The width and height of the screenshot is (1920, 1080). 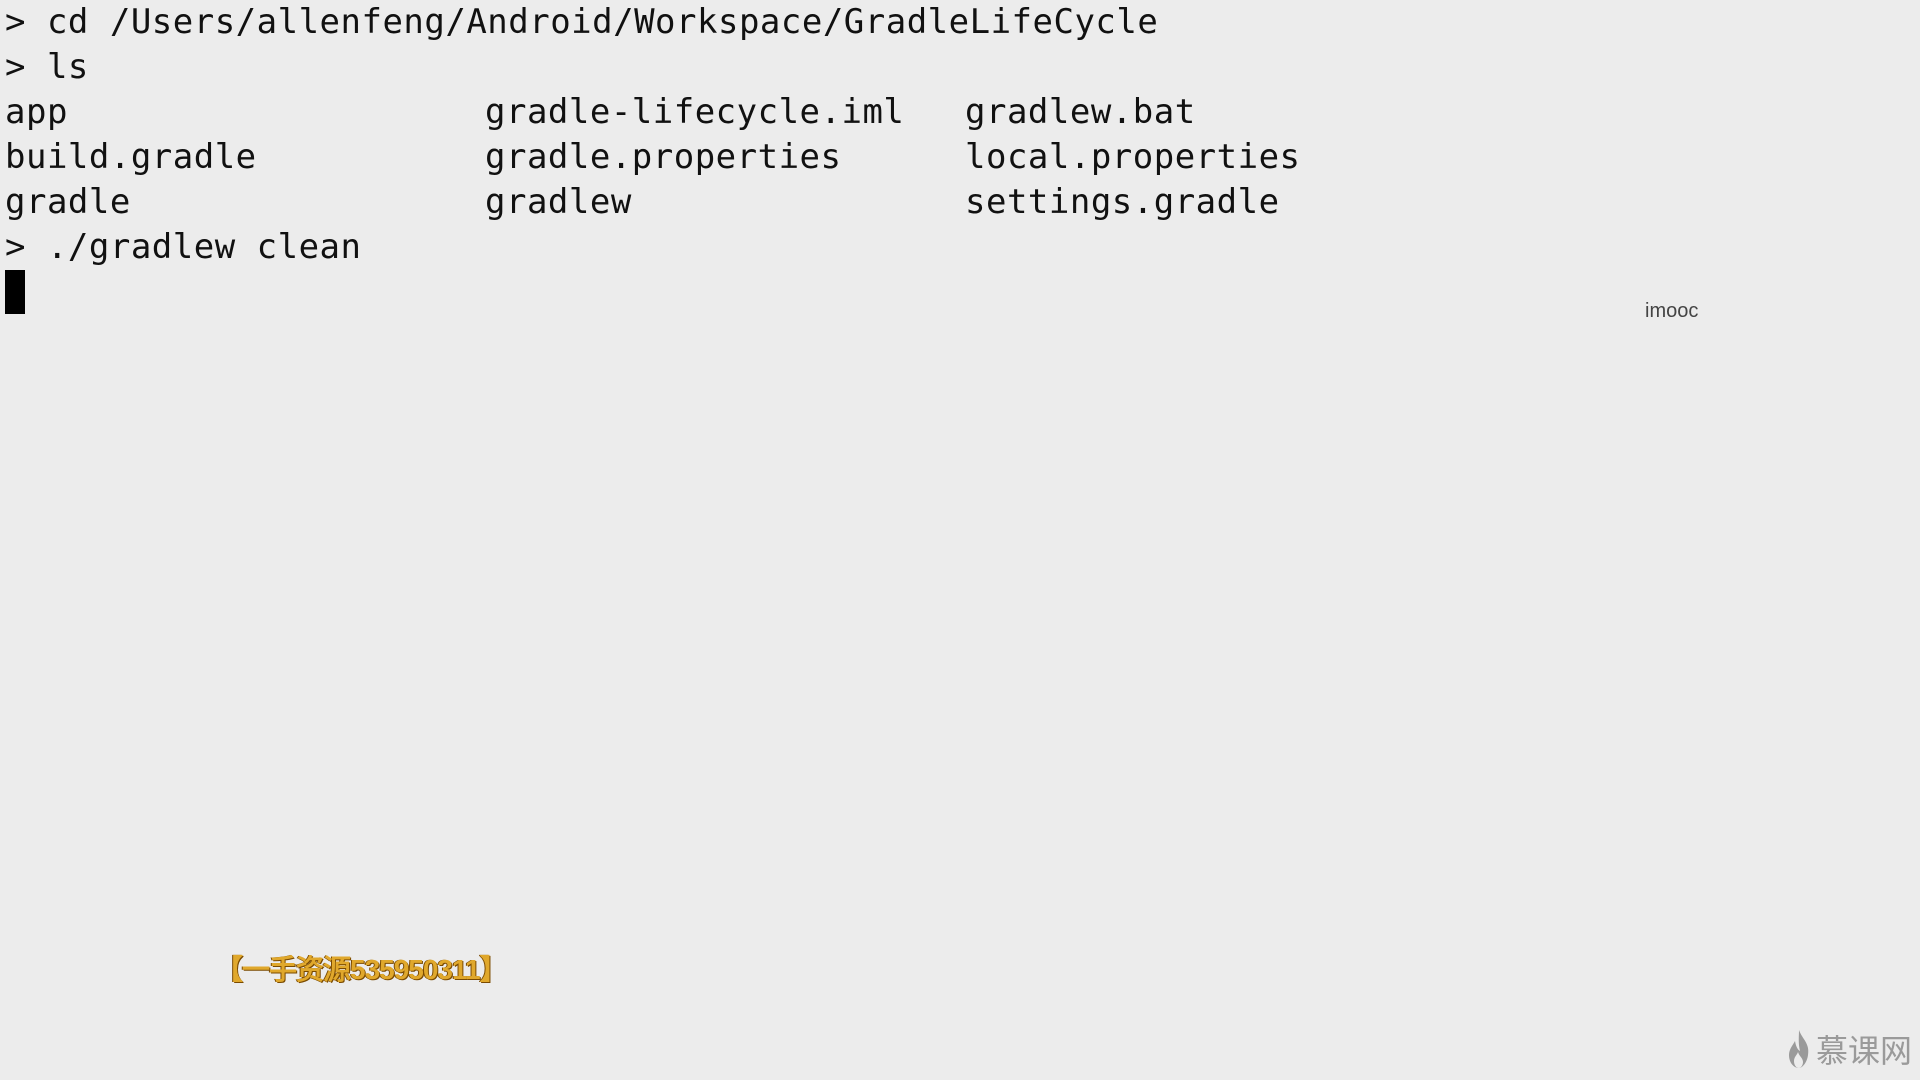 What do you see at coordinates (68, 202) in the screenshot?
I see `file-entry: gradle` at bounding box center [68, 202].